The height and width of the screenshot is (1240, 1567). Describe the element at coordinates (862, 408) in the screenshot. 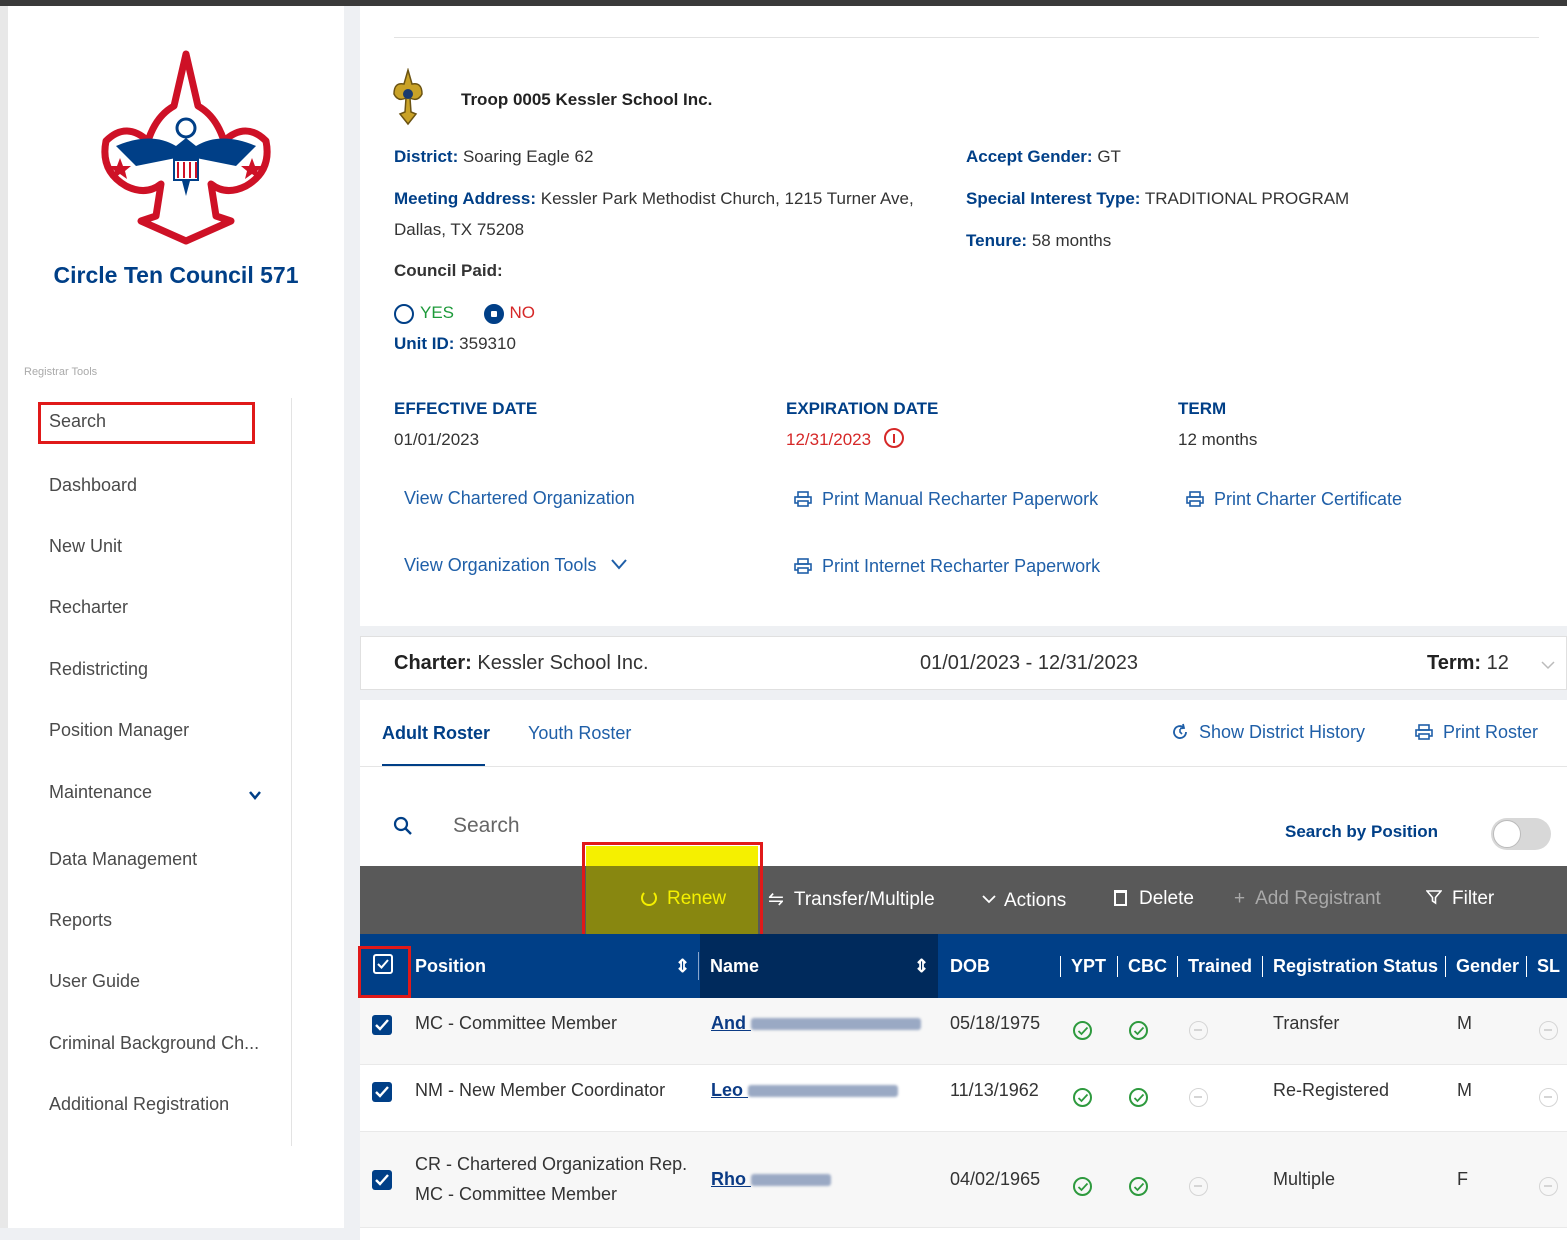

I see `expiration-date-header: EXPIRATION DATE` at that location.